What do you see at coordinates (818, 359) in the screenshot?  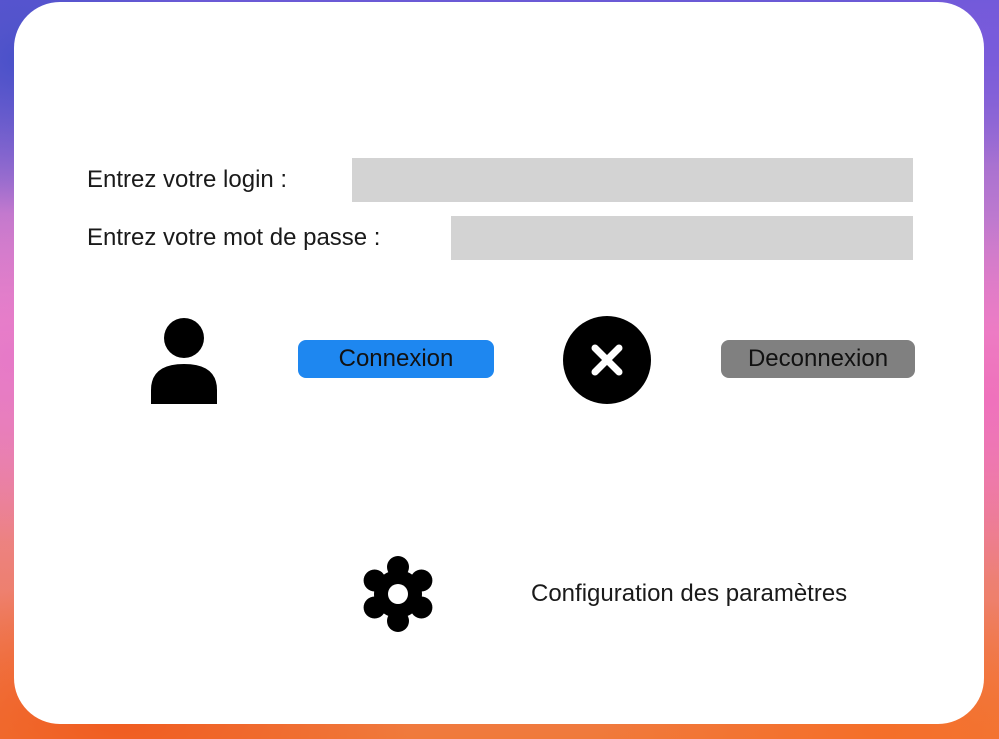 I see `disconnect-button: Deconnexion` at bounding box center [818, 359].